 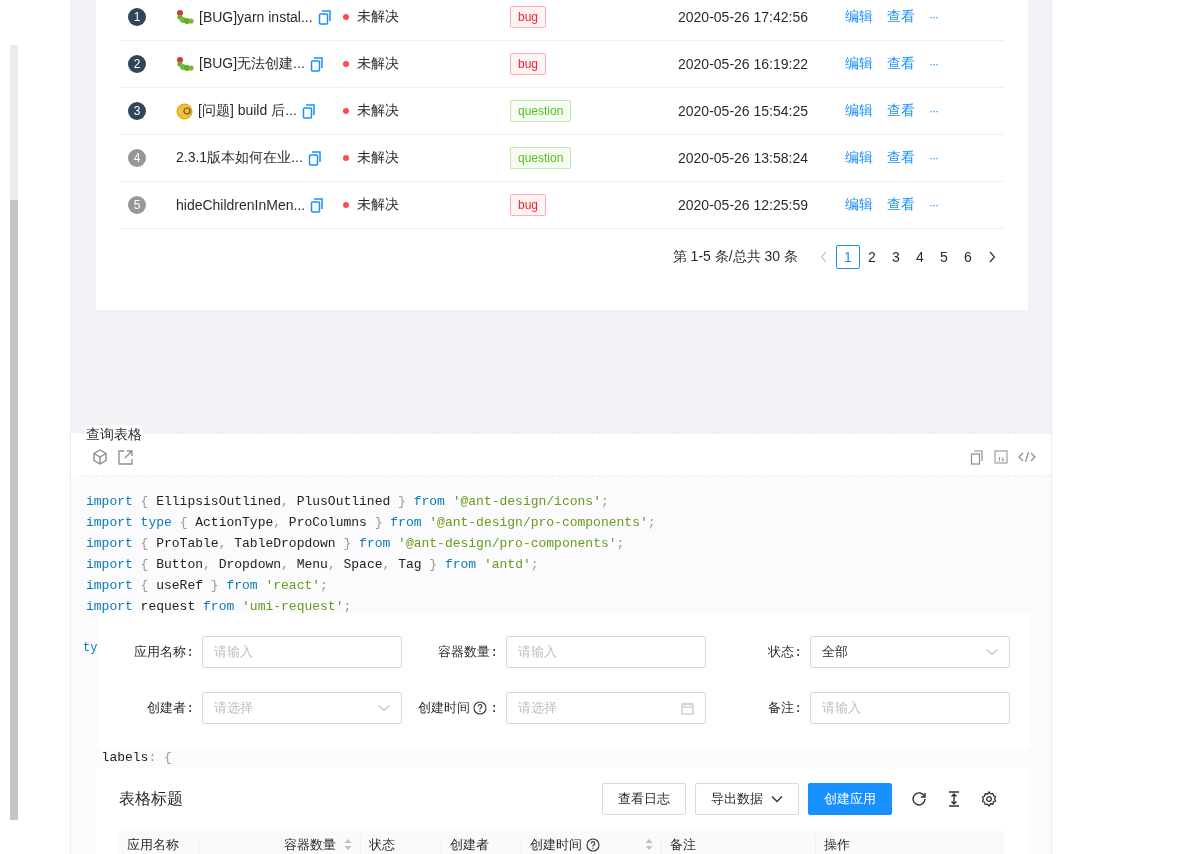 I want to click on field-label: 状态:, so click(x=785, y=652).